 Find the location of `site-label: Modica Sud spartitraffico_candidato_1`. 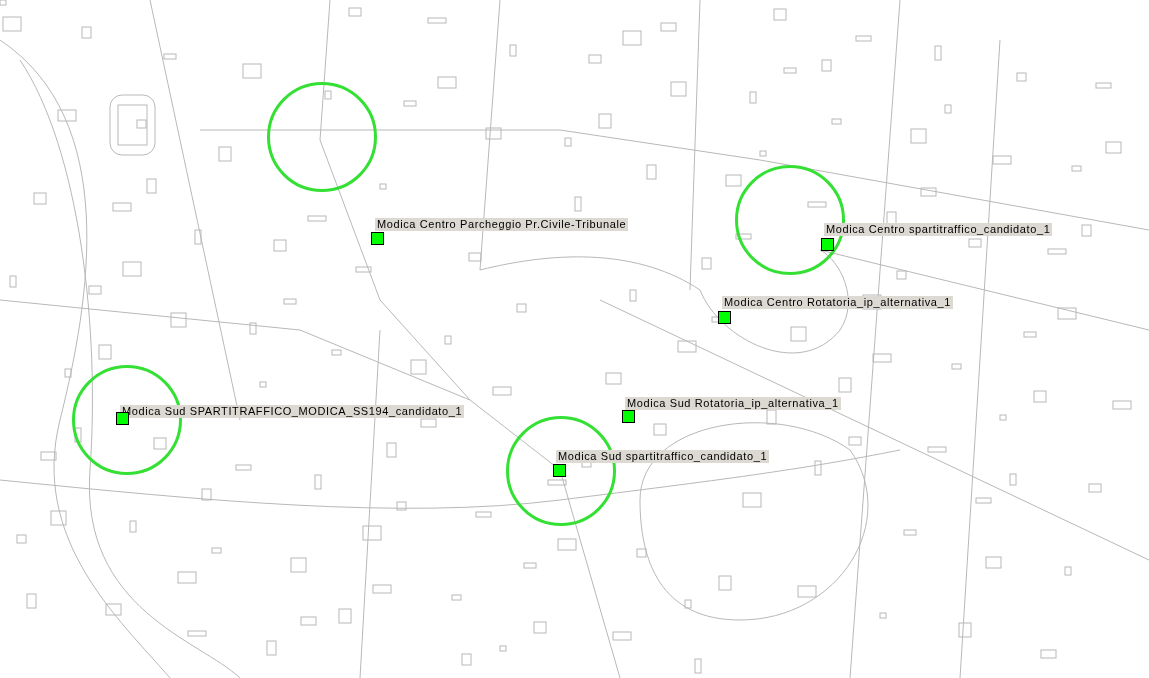

site-label: Modica Sud spartitraffico_candidato_1 is located at coordinates (663, 456).